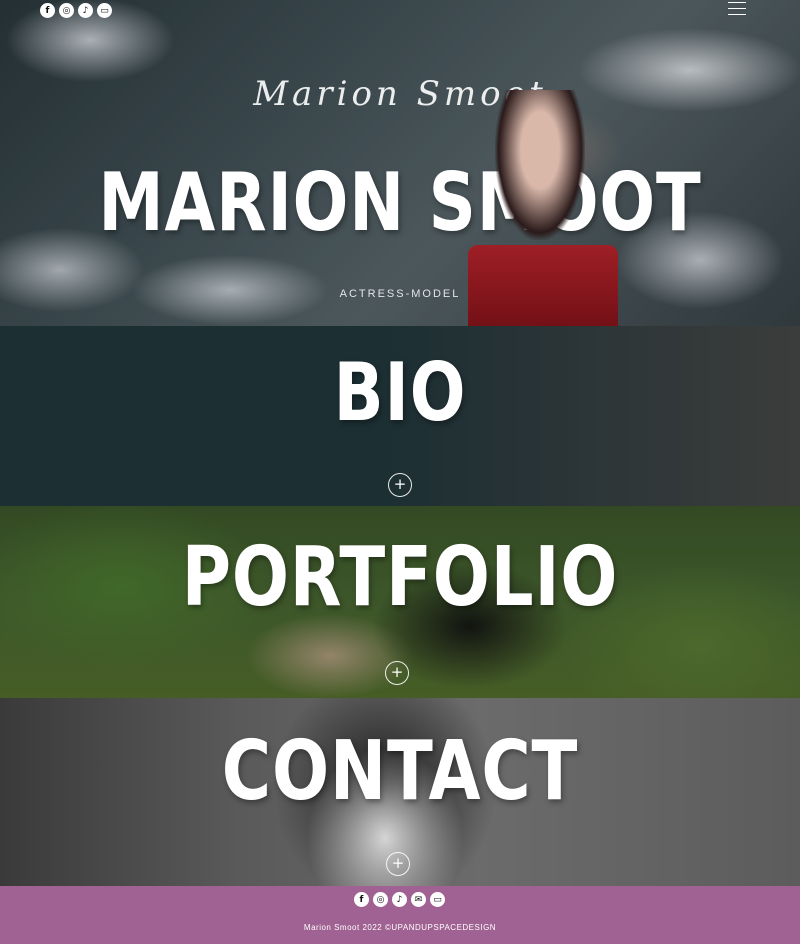  Describe the element at coordinates (397, 673) in the screenshot. I see `portfolio-expand-plus-icon: +` at that location.